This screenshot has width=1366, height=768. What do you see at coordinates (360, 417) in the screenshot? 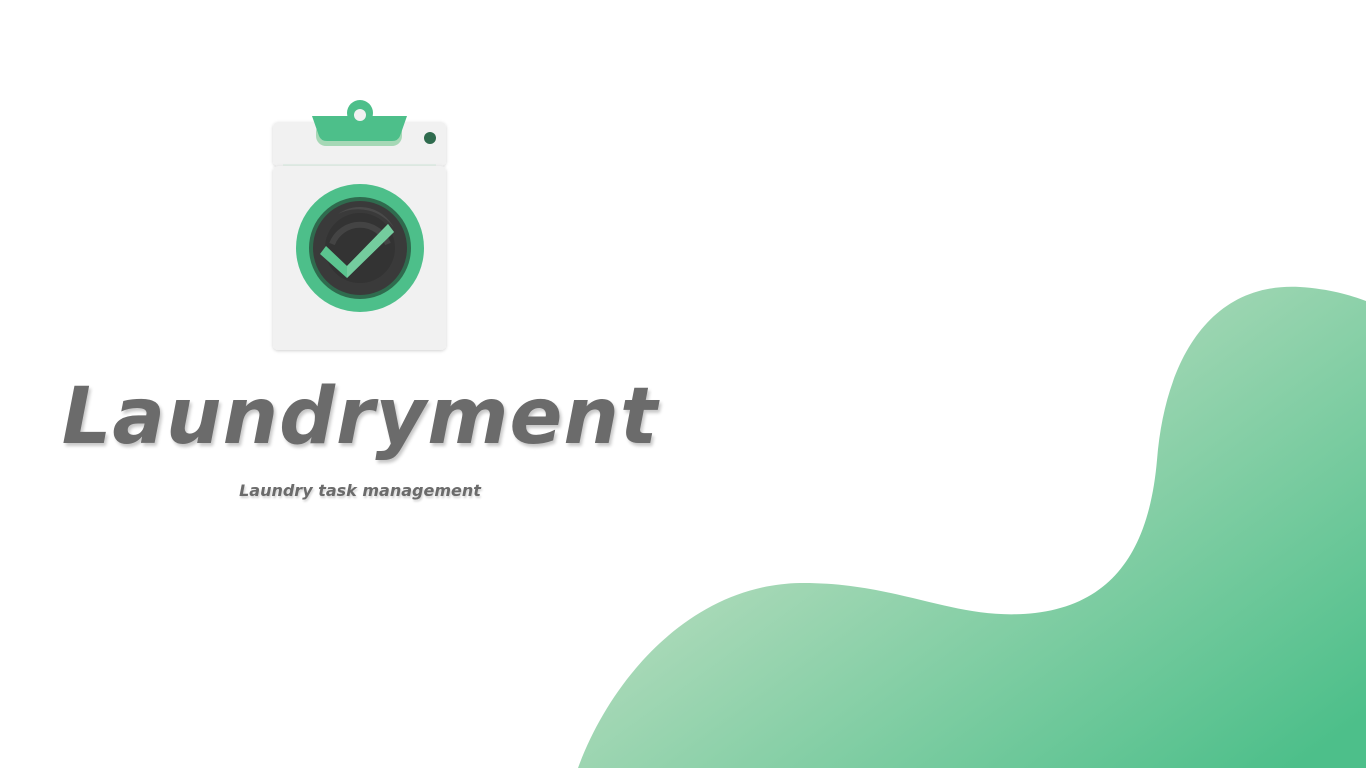
I see `app-title: Laundryment` at bounding box center [360, 417].